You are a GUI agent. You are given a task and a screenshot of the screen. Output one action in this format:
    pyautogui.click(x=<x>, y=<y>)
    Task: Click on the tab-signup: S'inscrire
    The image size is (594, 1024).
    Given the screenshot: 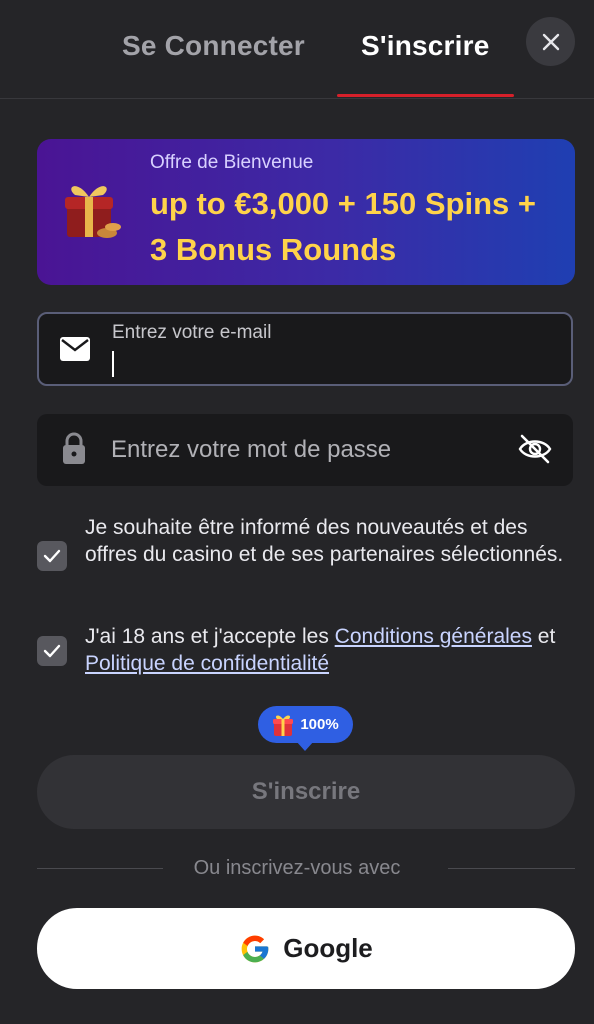 What is the action you would take?
    pyautogui.click(x=425, y=46)
    